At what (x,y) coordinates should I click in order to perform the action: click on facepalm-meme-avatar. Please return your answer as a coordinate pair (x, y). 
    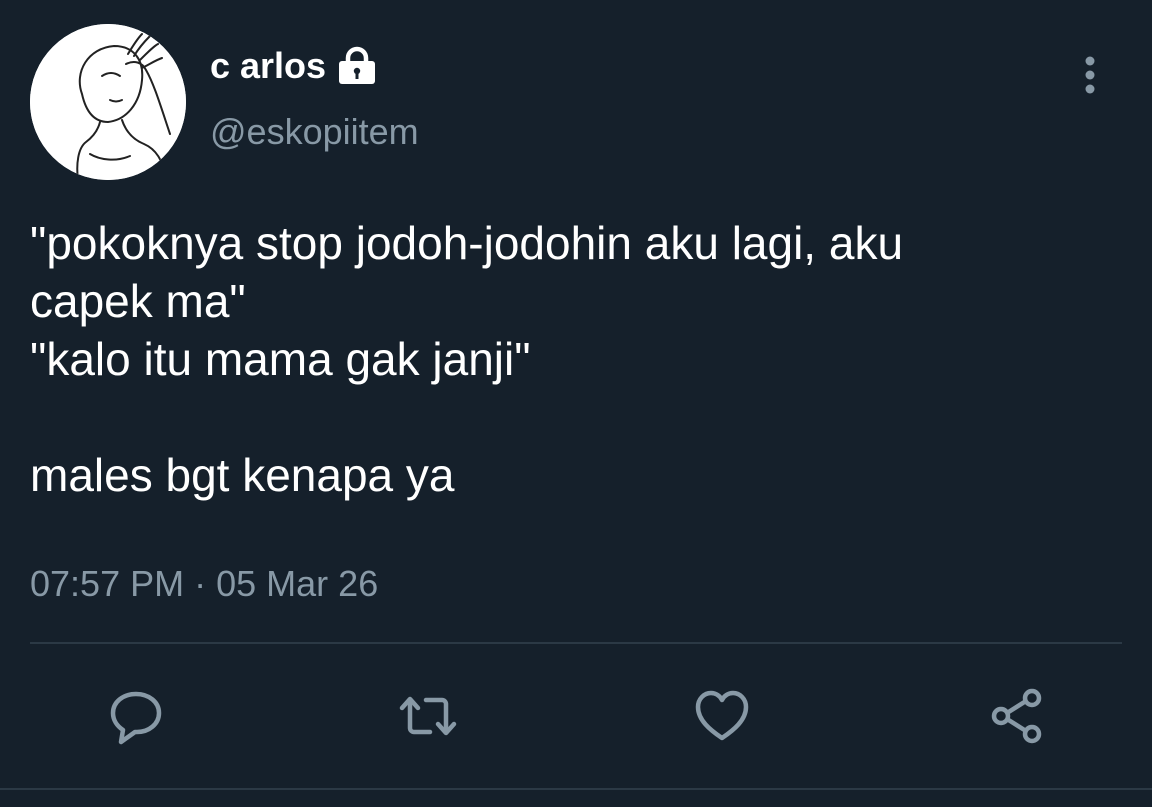
    Looking at the image, I should click on (108, 102).